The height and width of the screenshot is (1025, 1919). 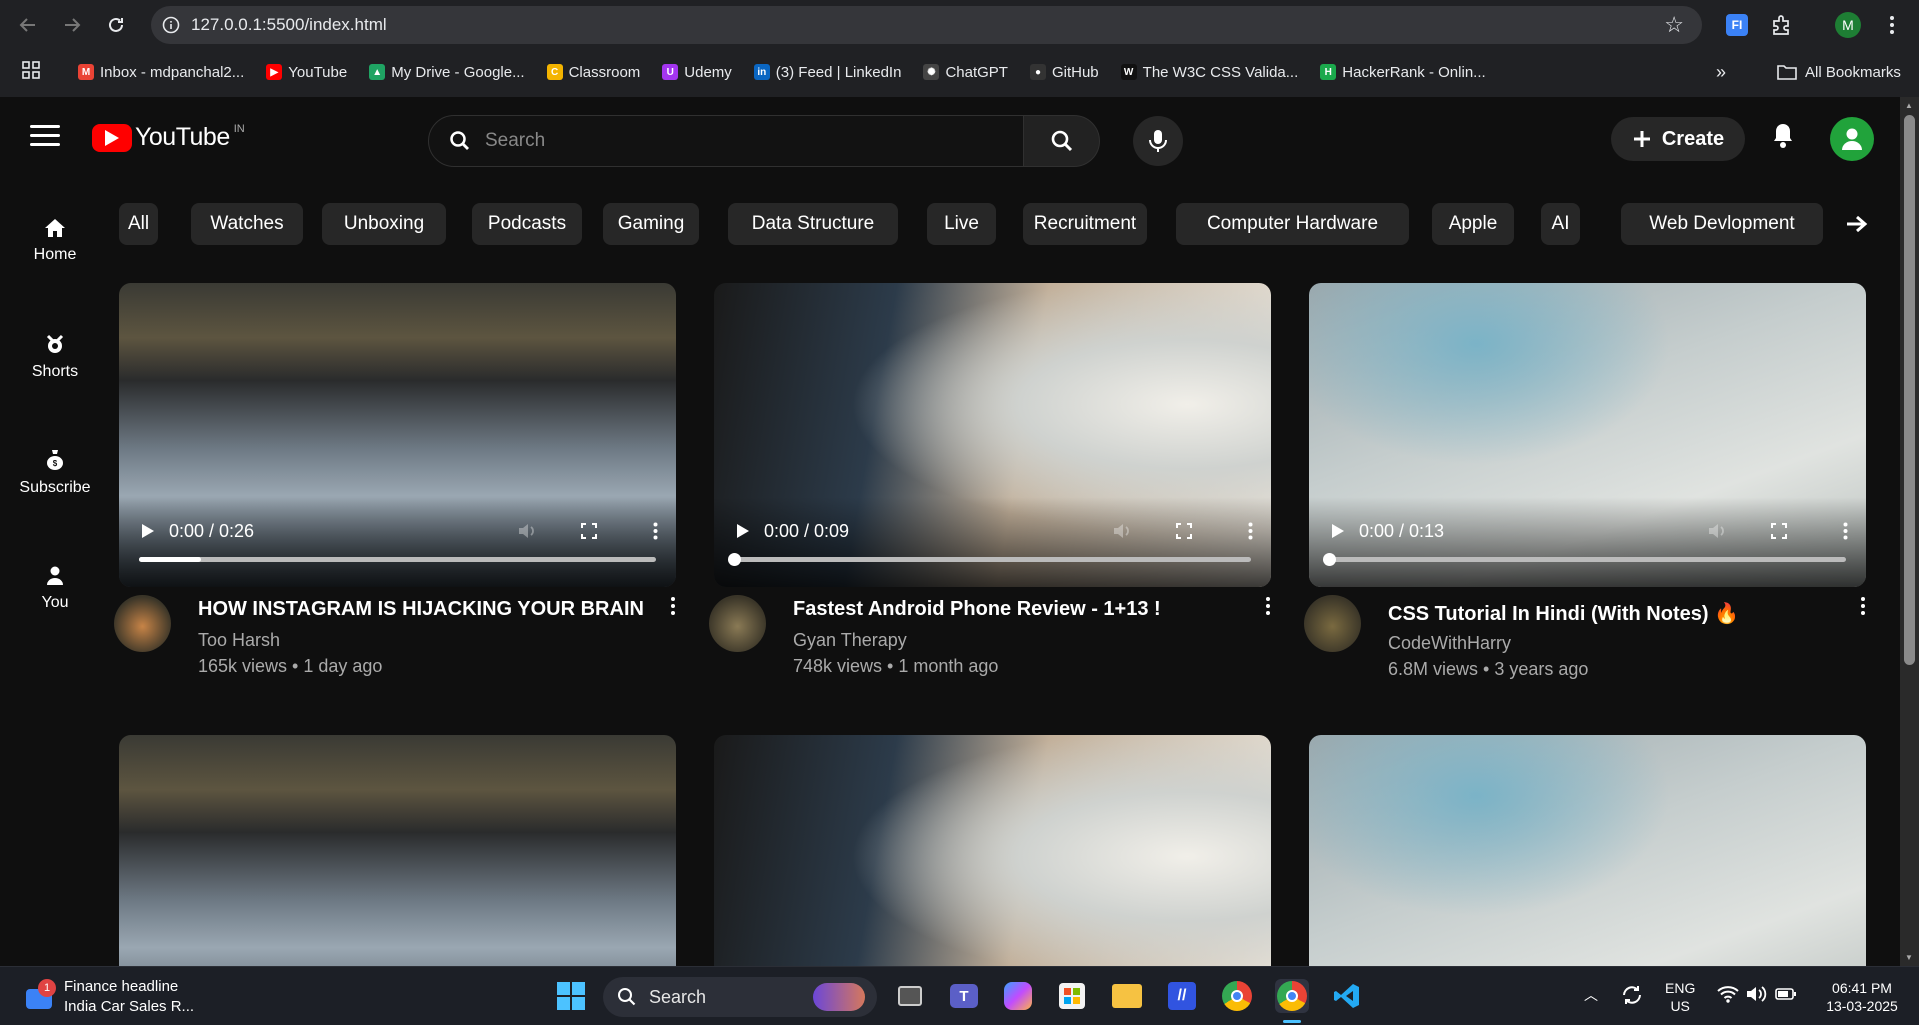 I want to click on bookmark-item: C Classroom, so click(x=593, y=72).